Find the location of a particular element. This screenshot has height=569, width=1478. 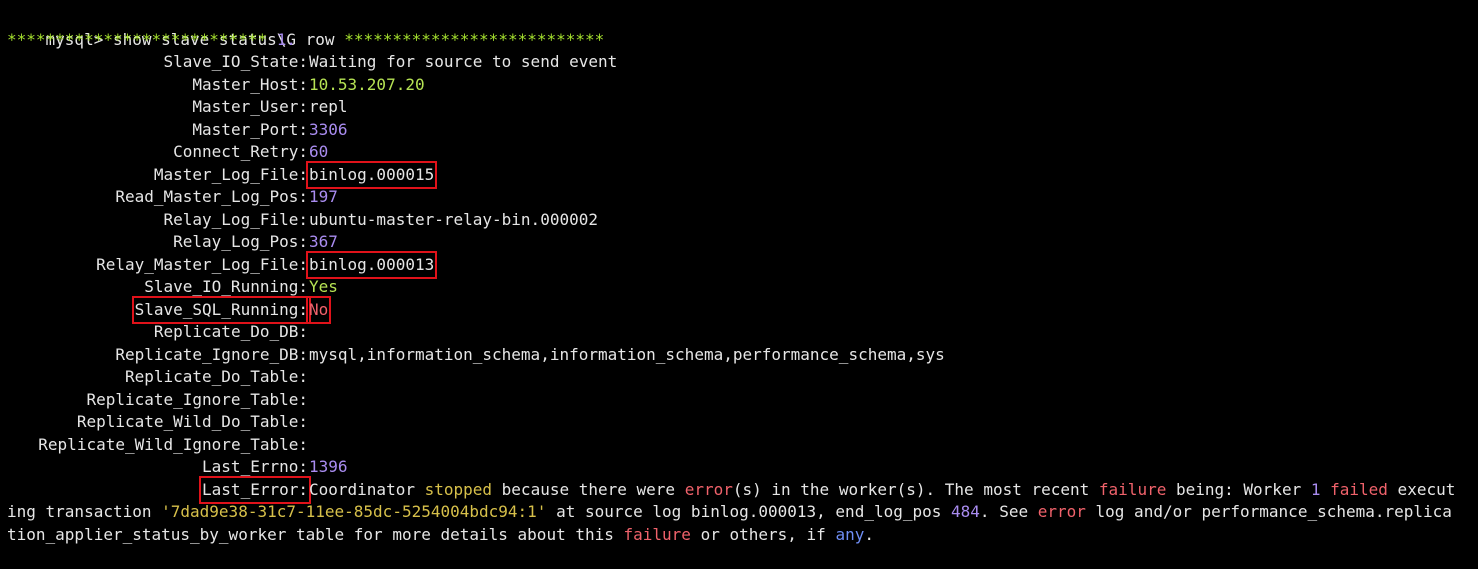

error-text-segment: '7dad9e38-31c7-11ee-85dc-5254004bdc94:1' is located at coordinates (354, 511).